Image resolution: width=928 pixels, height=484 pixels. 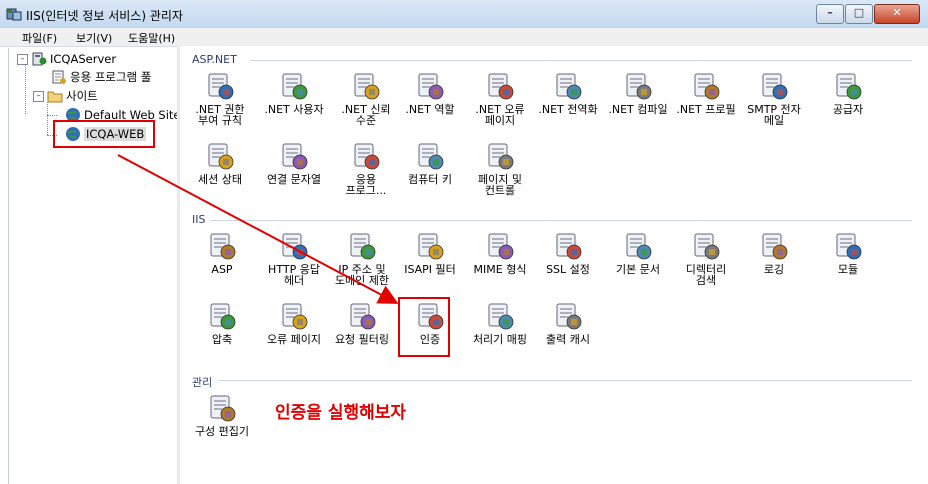 What do you see at coordinates (341, 413) in the screenshot?
I see `annotation-text: 인증을 실행해보자` at bounding box center [341, 413].